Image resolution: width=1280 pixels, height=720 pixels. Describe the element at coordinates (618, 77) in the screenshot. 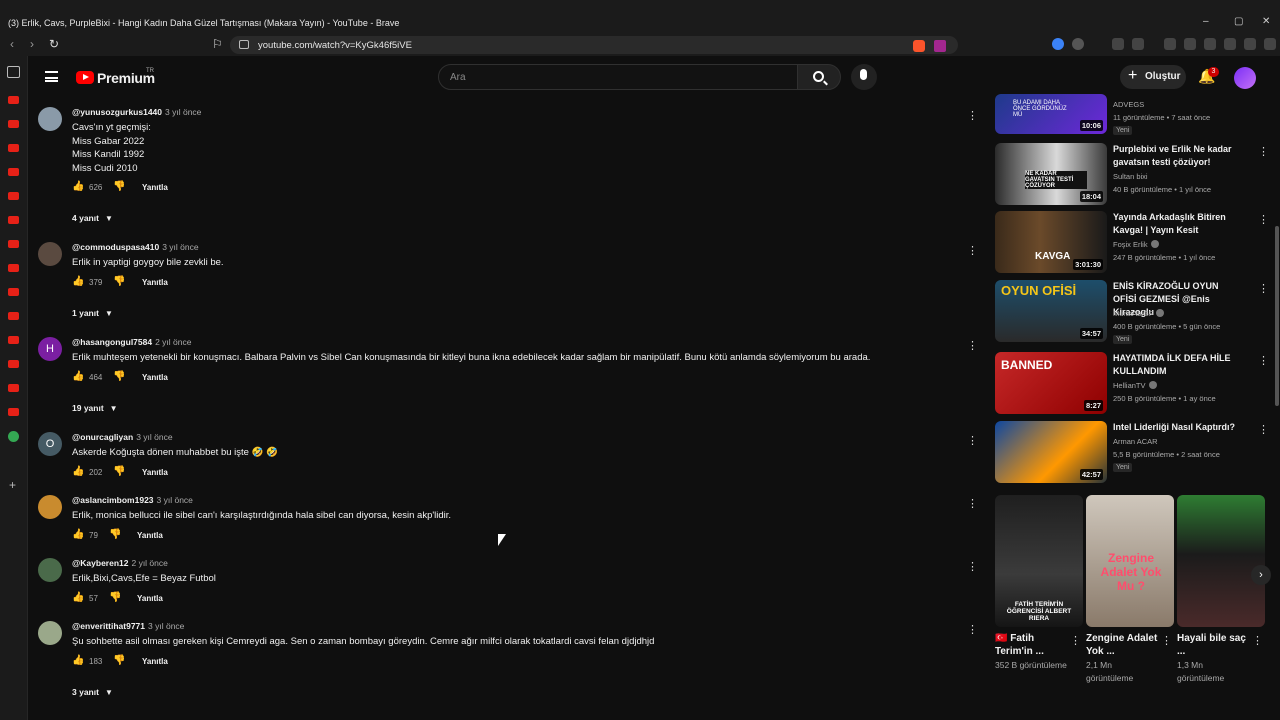

I see `search-input: Ara` at that location.